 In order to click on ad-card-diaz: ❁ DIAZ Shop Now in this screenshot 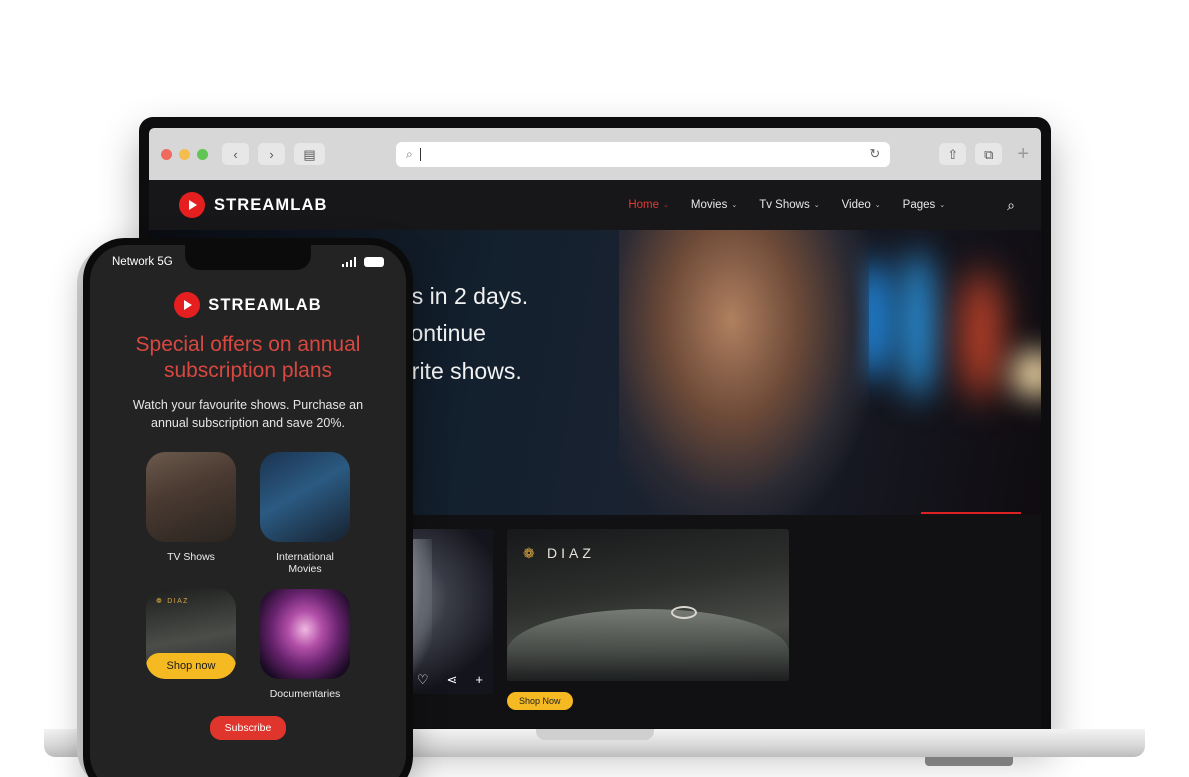, I will do `click(648, 628)`.